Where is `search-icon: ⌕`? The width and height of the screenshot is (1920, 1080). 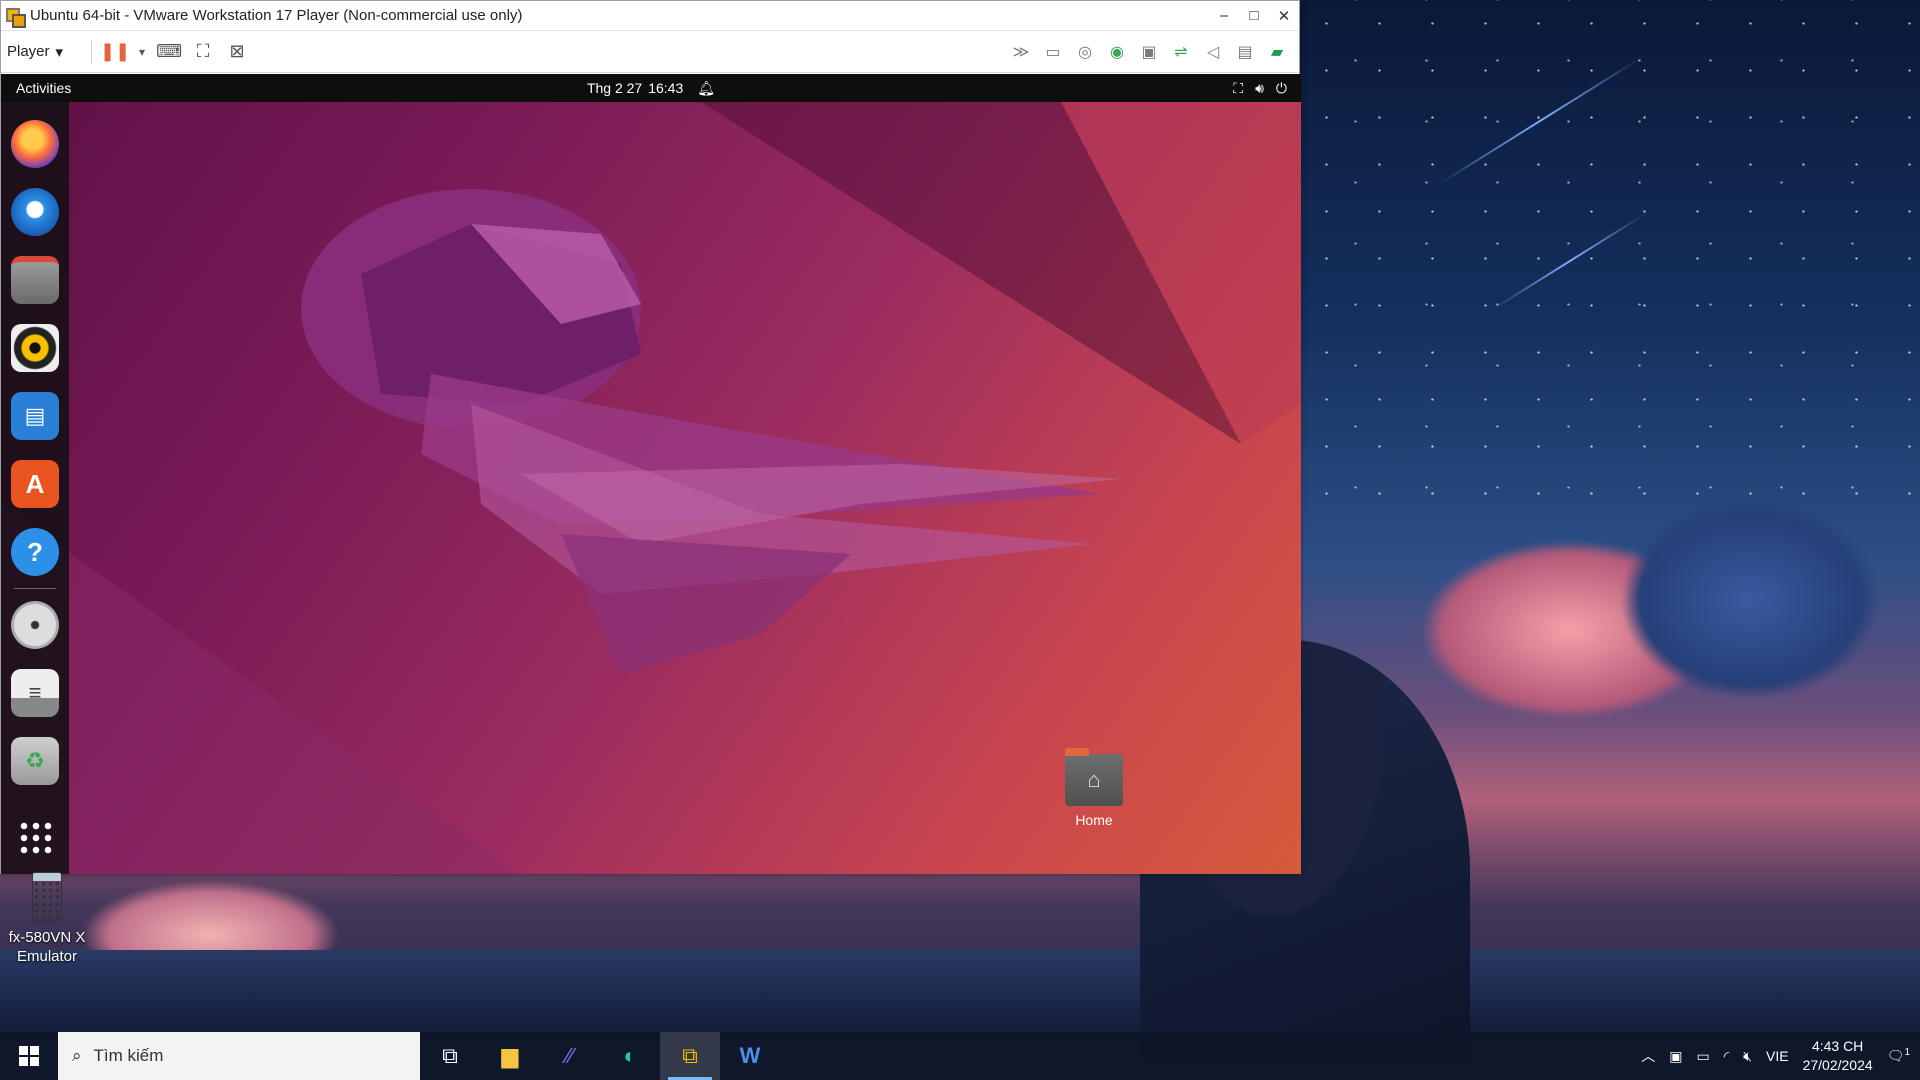
search-icon: ⌕ is located at coordinates (77, 1055).